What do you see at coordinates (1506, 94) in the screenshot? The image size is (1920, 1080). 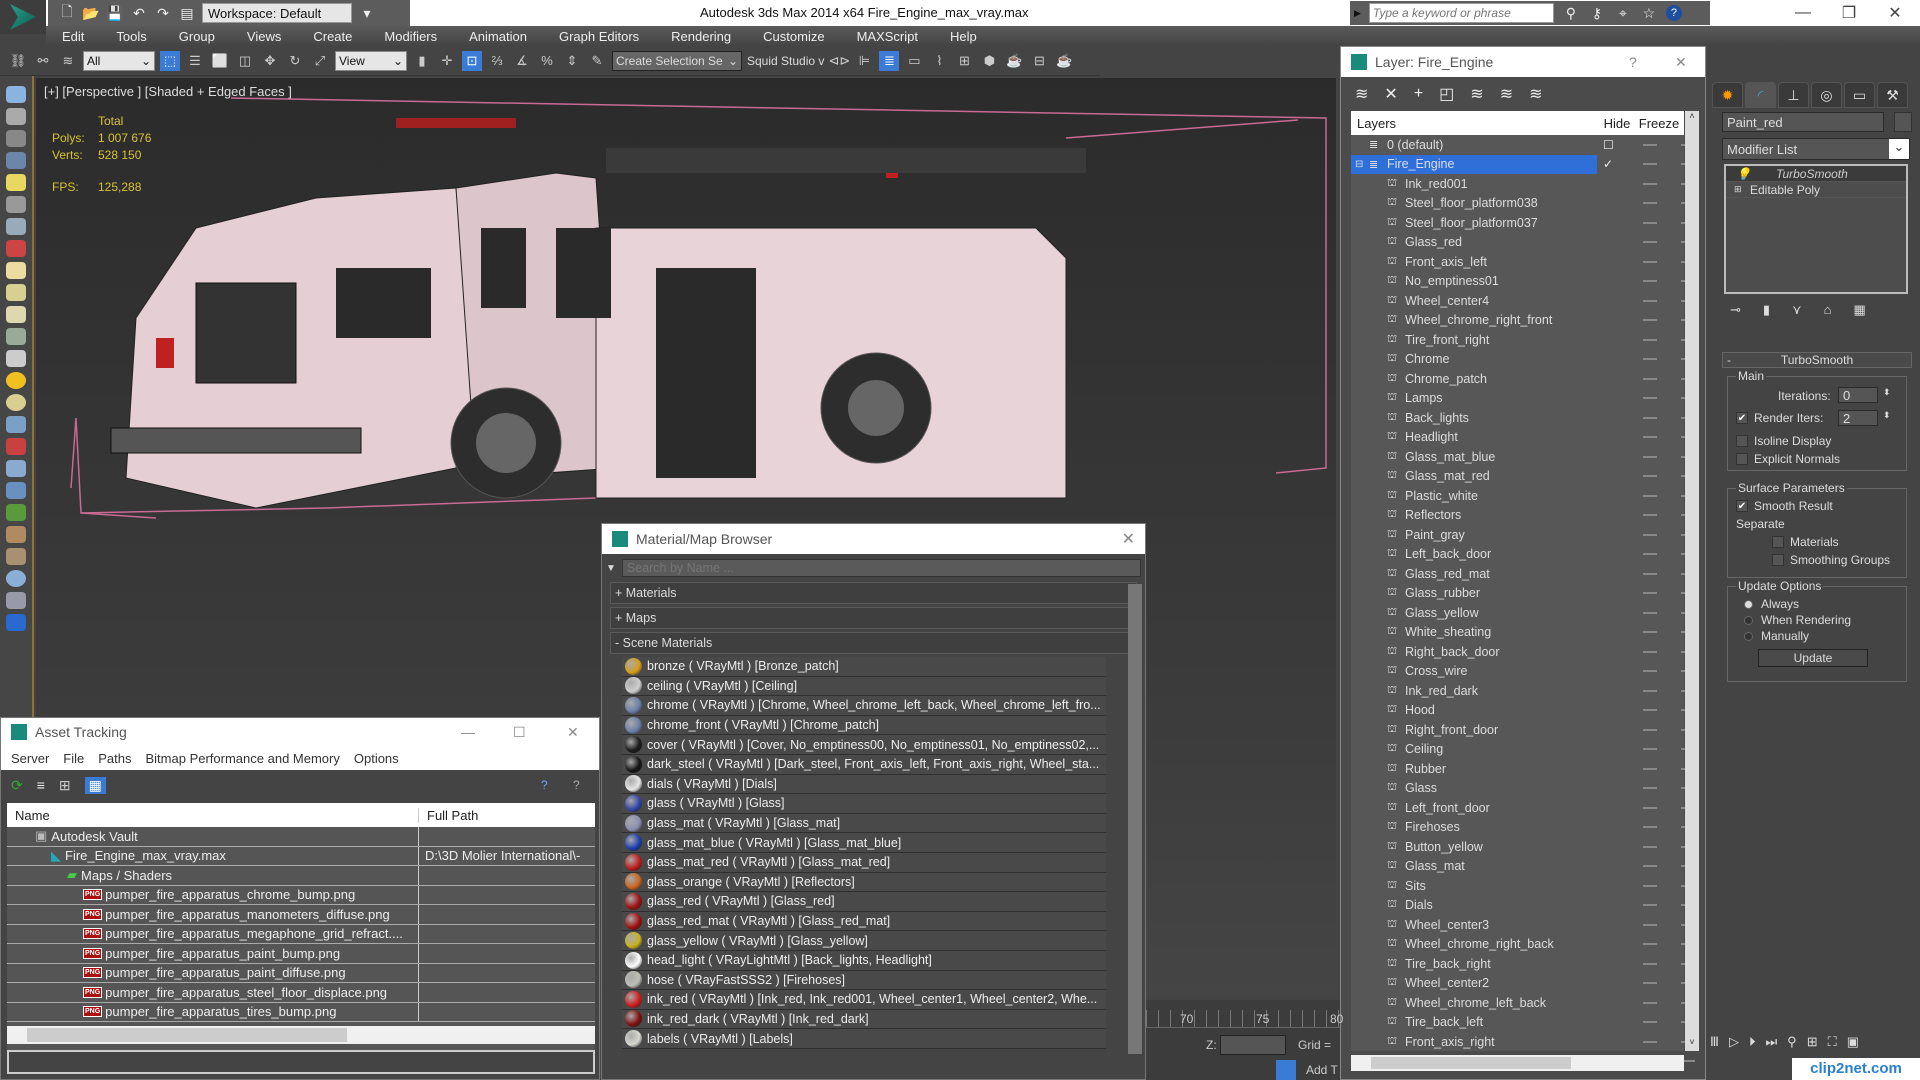 I see `highlight-layer-icon: ≋` at bounding box center [1506, 94].